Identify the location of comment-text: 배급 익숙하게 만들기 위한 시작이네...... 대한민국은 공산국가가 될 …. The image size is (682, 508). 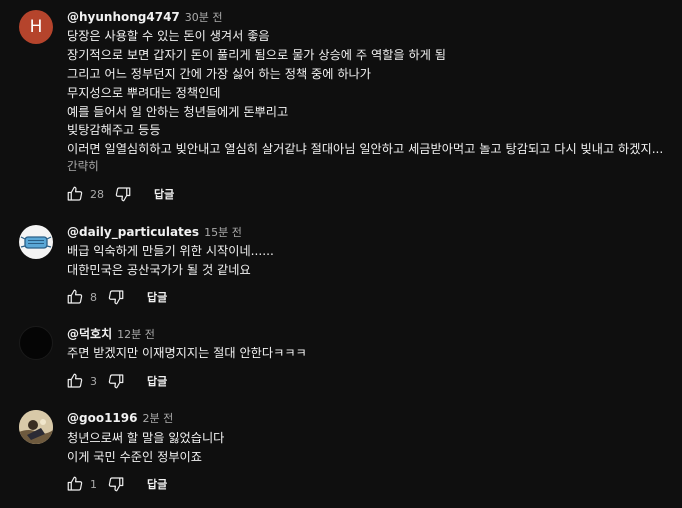
(170, 260).